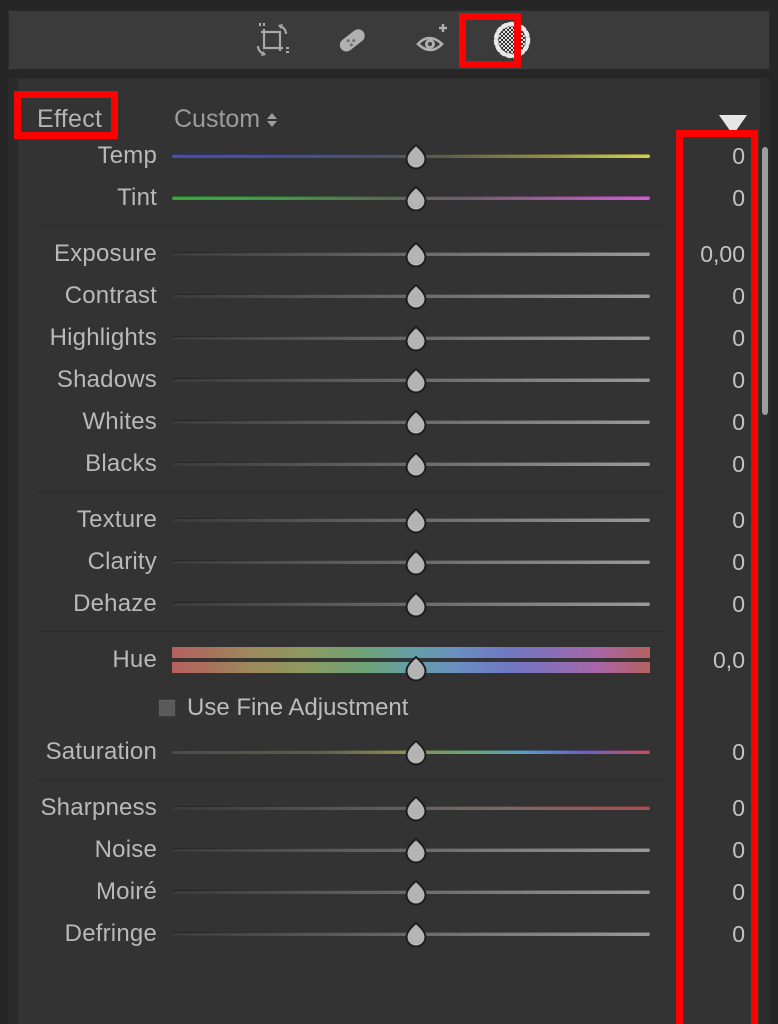  I want to click on bandage-heal-icon, so click(352, 40).